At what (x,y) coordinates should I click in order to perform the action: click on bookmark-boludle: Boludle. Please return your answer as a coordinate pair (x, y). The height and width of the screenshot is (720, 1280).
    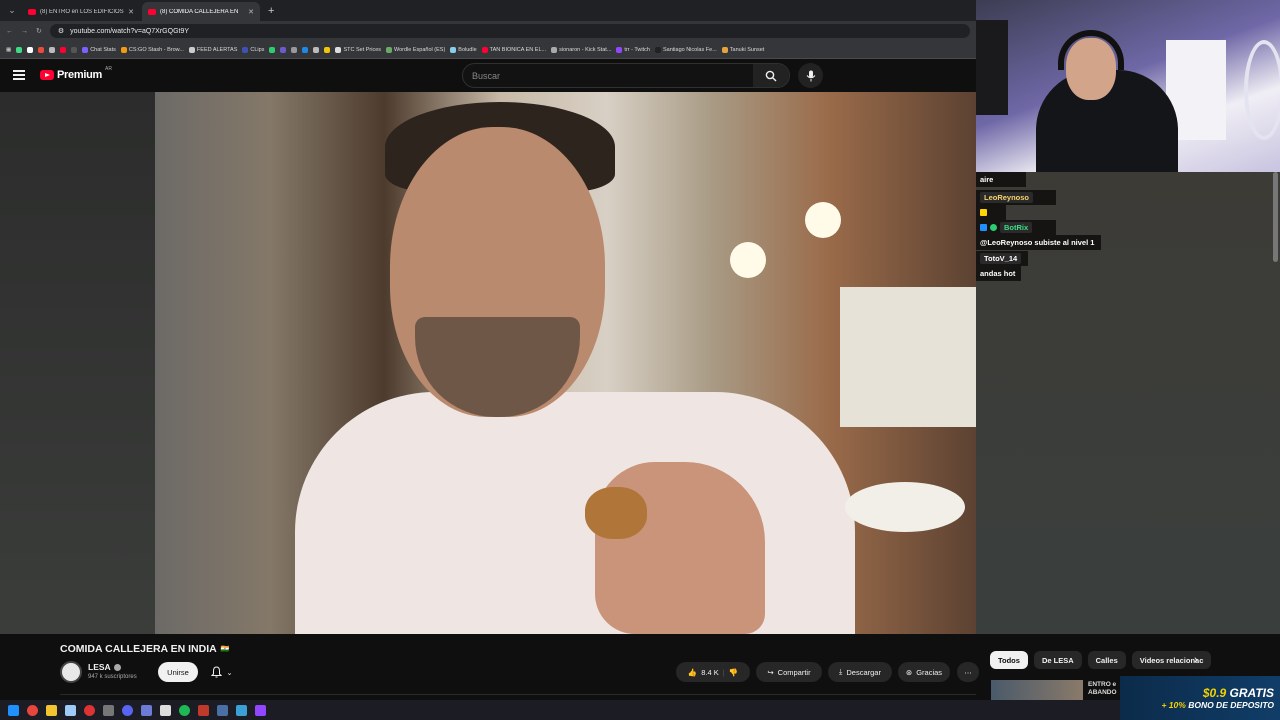
    Looking at the image, I should click on (463, 49).